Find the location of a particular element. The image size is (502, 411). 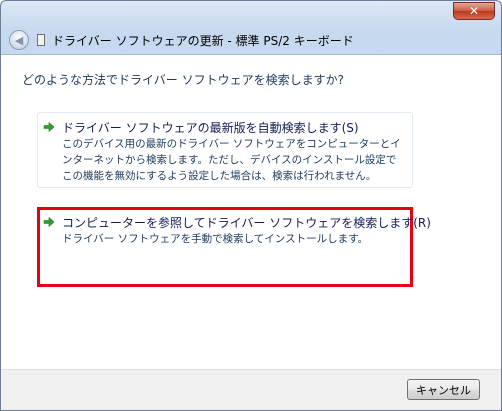

device-icon is located at coordinates (41, 40).